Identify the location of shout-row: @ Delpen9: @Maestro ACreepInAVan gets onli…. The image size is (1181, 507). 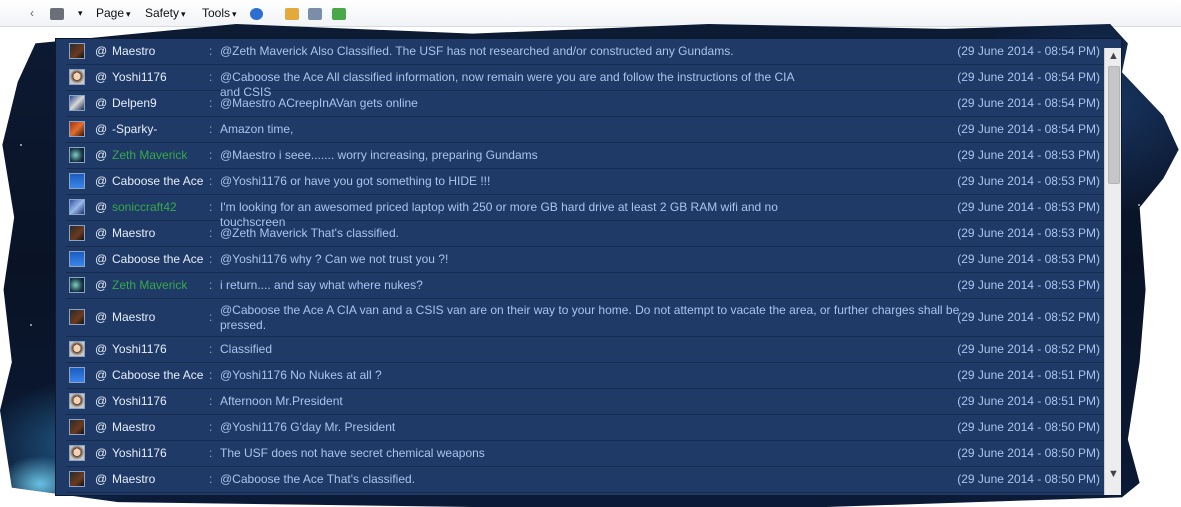
(585, 104).